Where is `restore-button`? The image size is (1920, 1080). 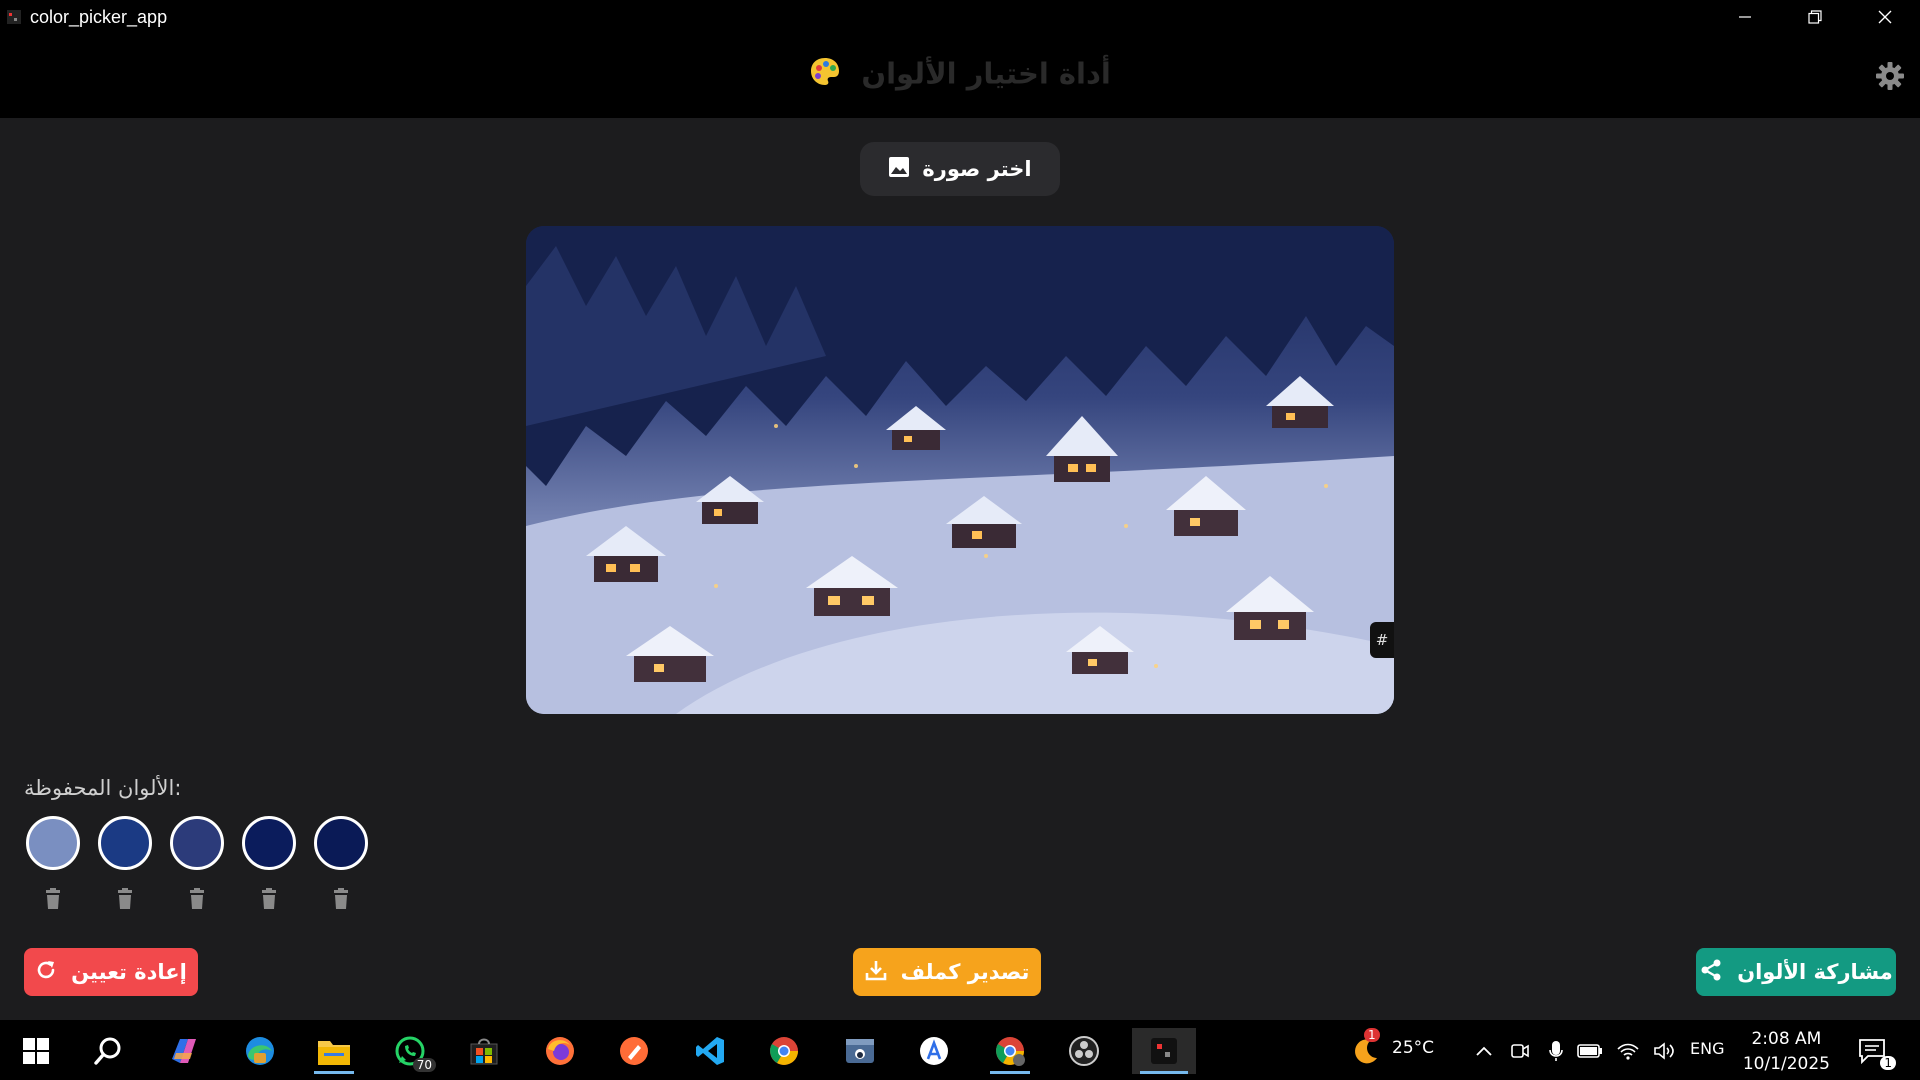
restore-button is located at coordinates (1815, 17).